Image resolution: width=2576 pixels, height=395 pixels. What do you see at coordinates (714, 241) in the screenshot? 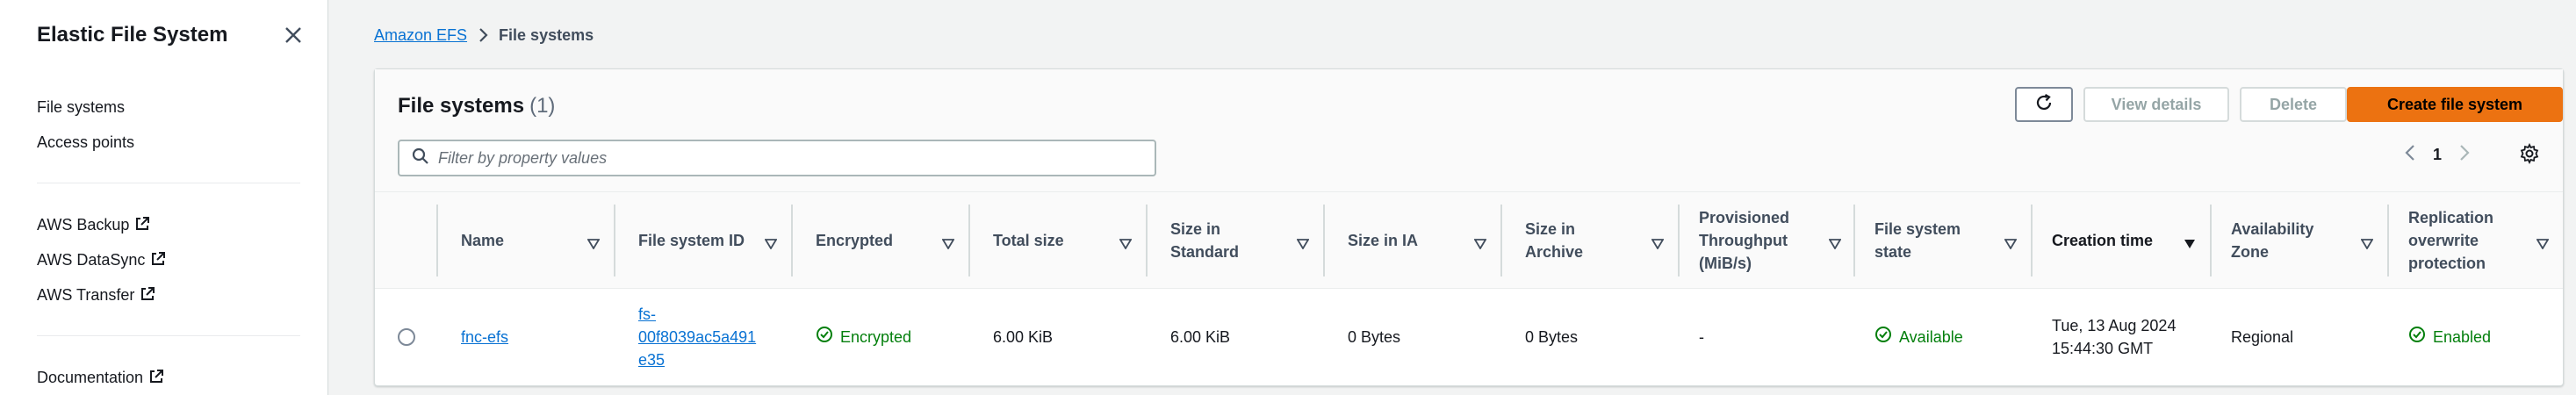
I see `column-header-file-system-id: File system ID` at bounding box center [714, 241].